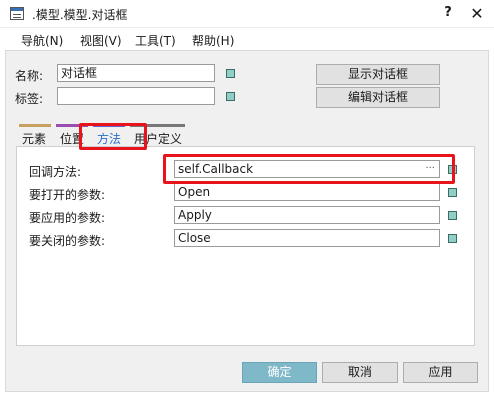 The width and height of the screenshot is (494, 396). Describe the element at coordinates (155, 40) in the screenshot. I see `menu-item-tools: 工具(T)` at that location.